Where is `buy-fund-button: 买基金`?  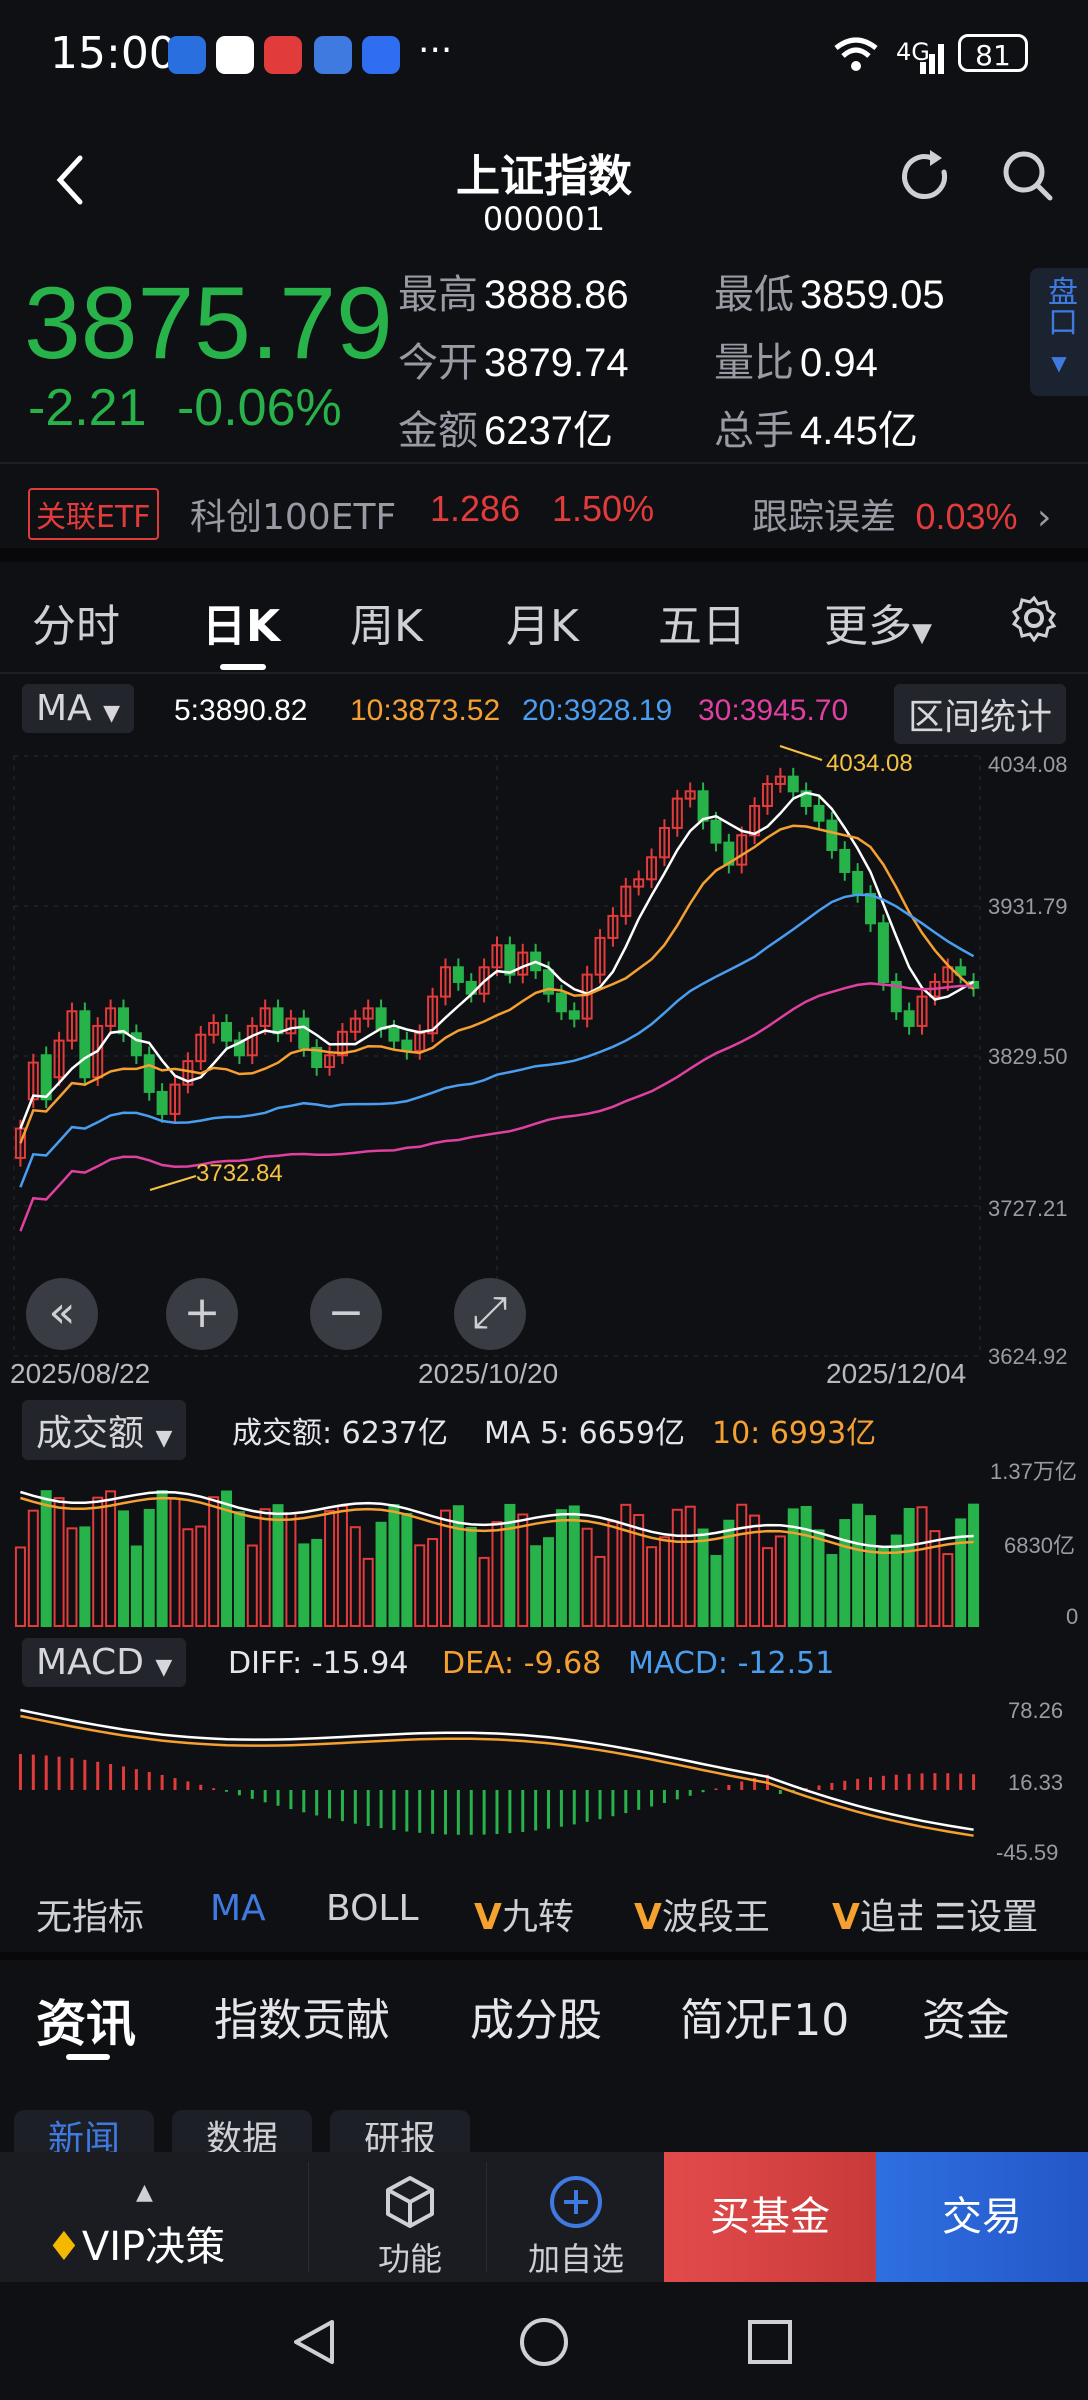 buy-fund-button: 买基金 is located at coordinates (770, 2217).